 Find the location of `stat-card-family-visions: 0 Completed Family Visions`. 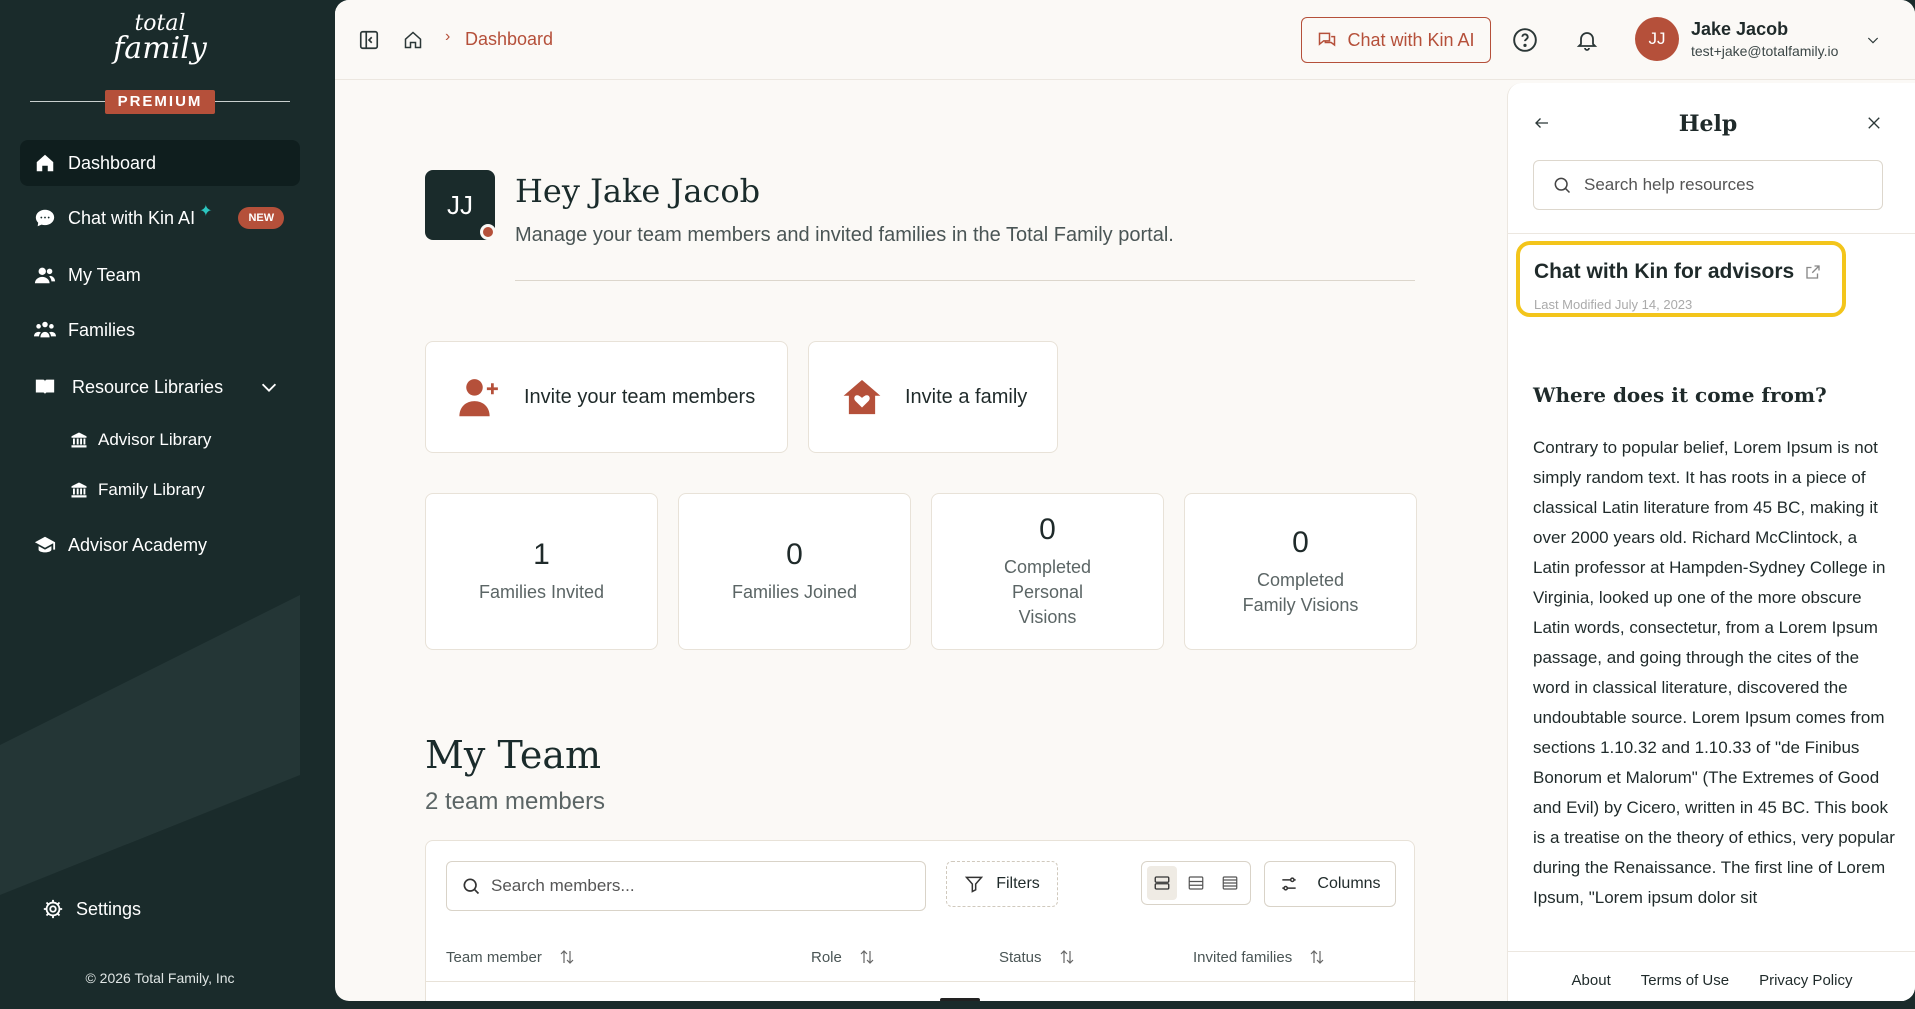

stat-card-family-visions: 0 Completed Family Visions is located at coordinates (1300, 571).